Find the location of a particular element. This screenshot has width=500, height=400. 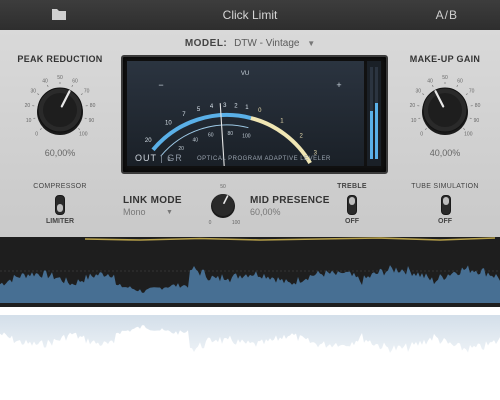

compressor-limiter-toggle is located at coordinates (60, 205).